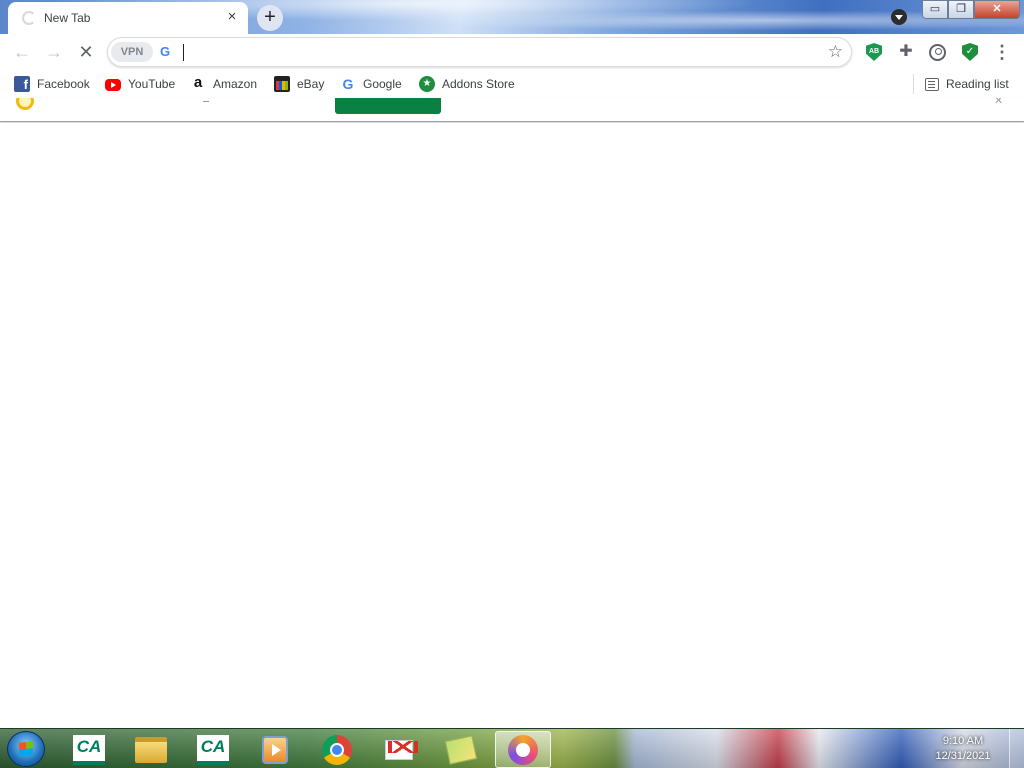 This screenshot has height=768, width=1024. Describe the element at coordinates (198, 82) in the screenshot. I see `amazon-icon: a` at that location.